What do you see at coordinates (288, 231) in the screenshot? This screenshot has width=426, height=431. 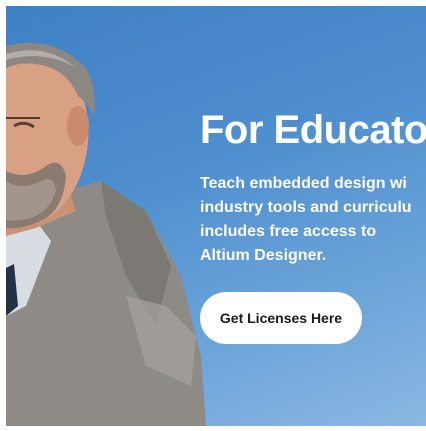 I see `hero-description-line: includes free access to` at bounding box center [288, 231].